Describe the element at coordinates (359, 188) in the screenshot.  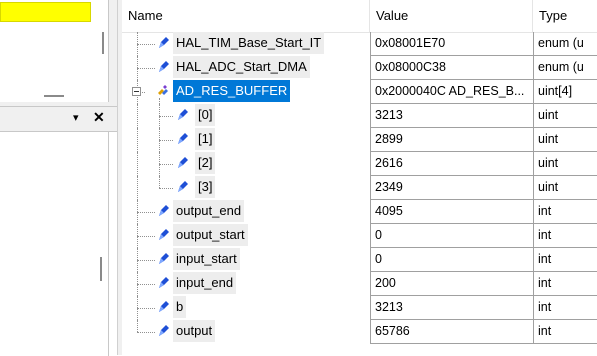
I see `array-element-row: [3] 2349 uint` at that location.